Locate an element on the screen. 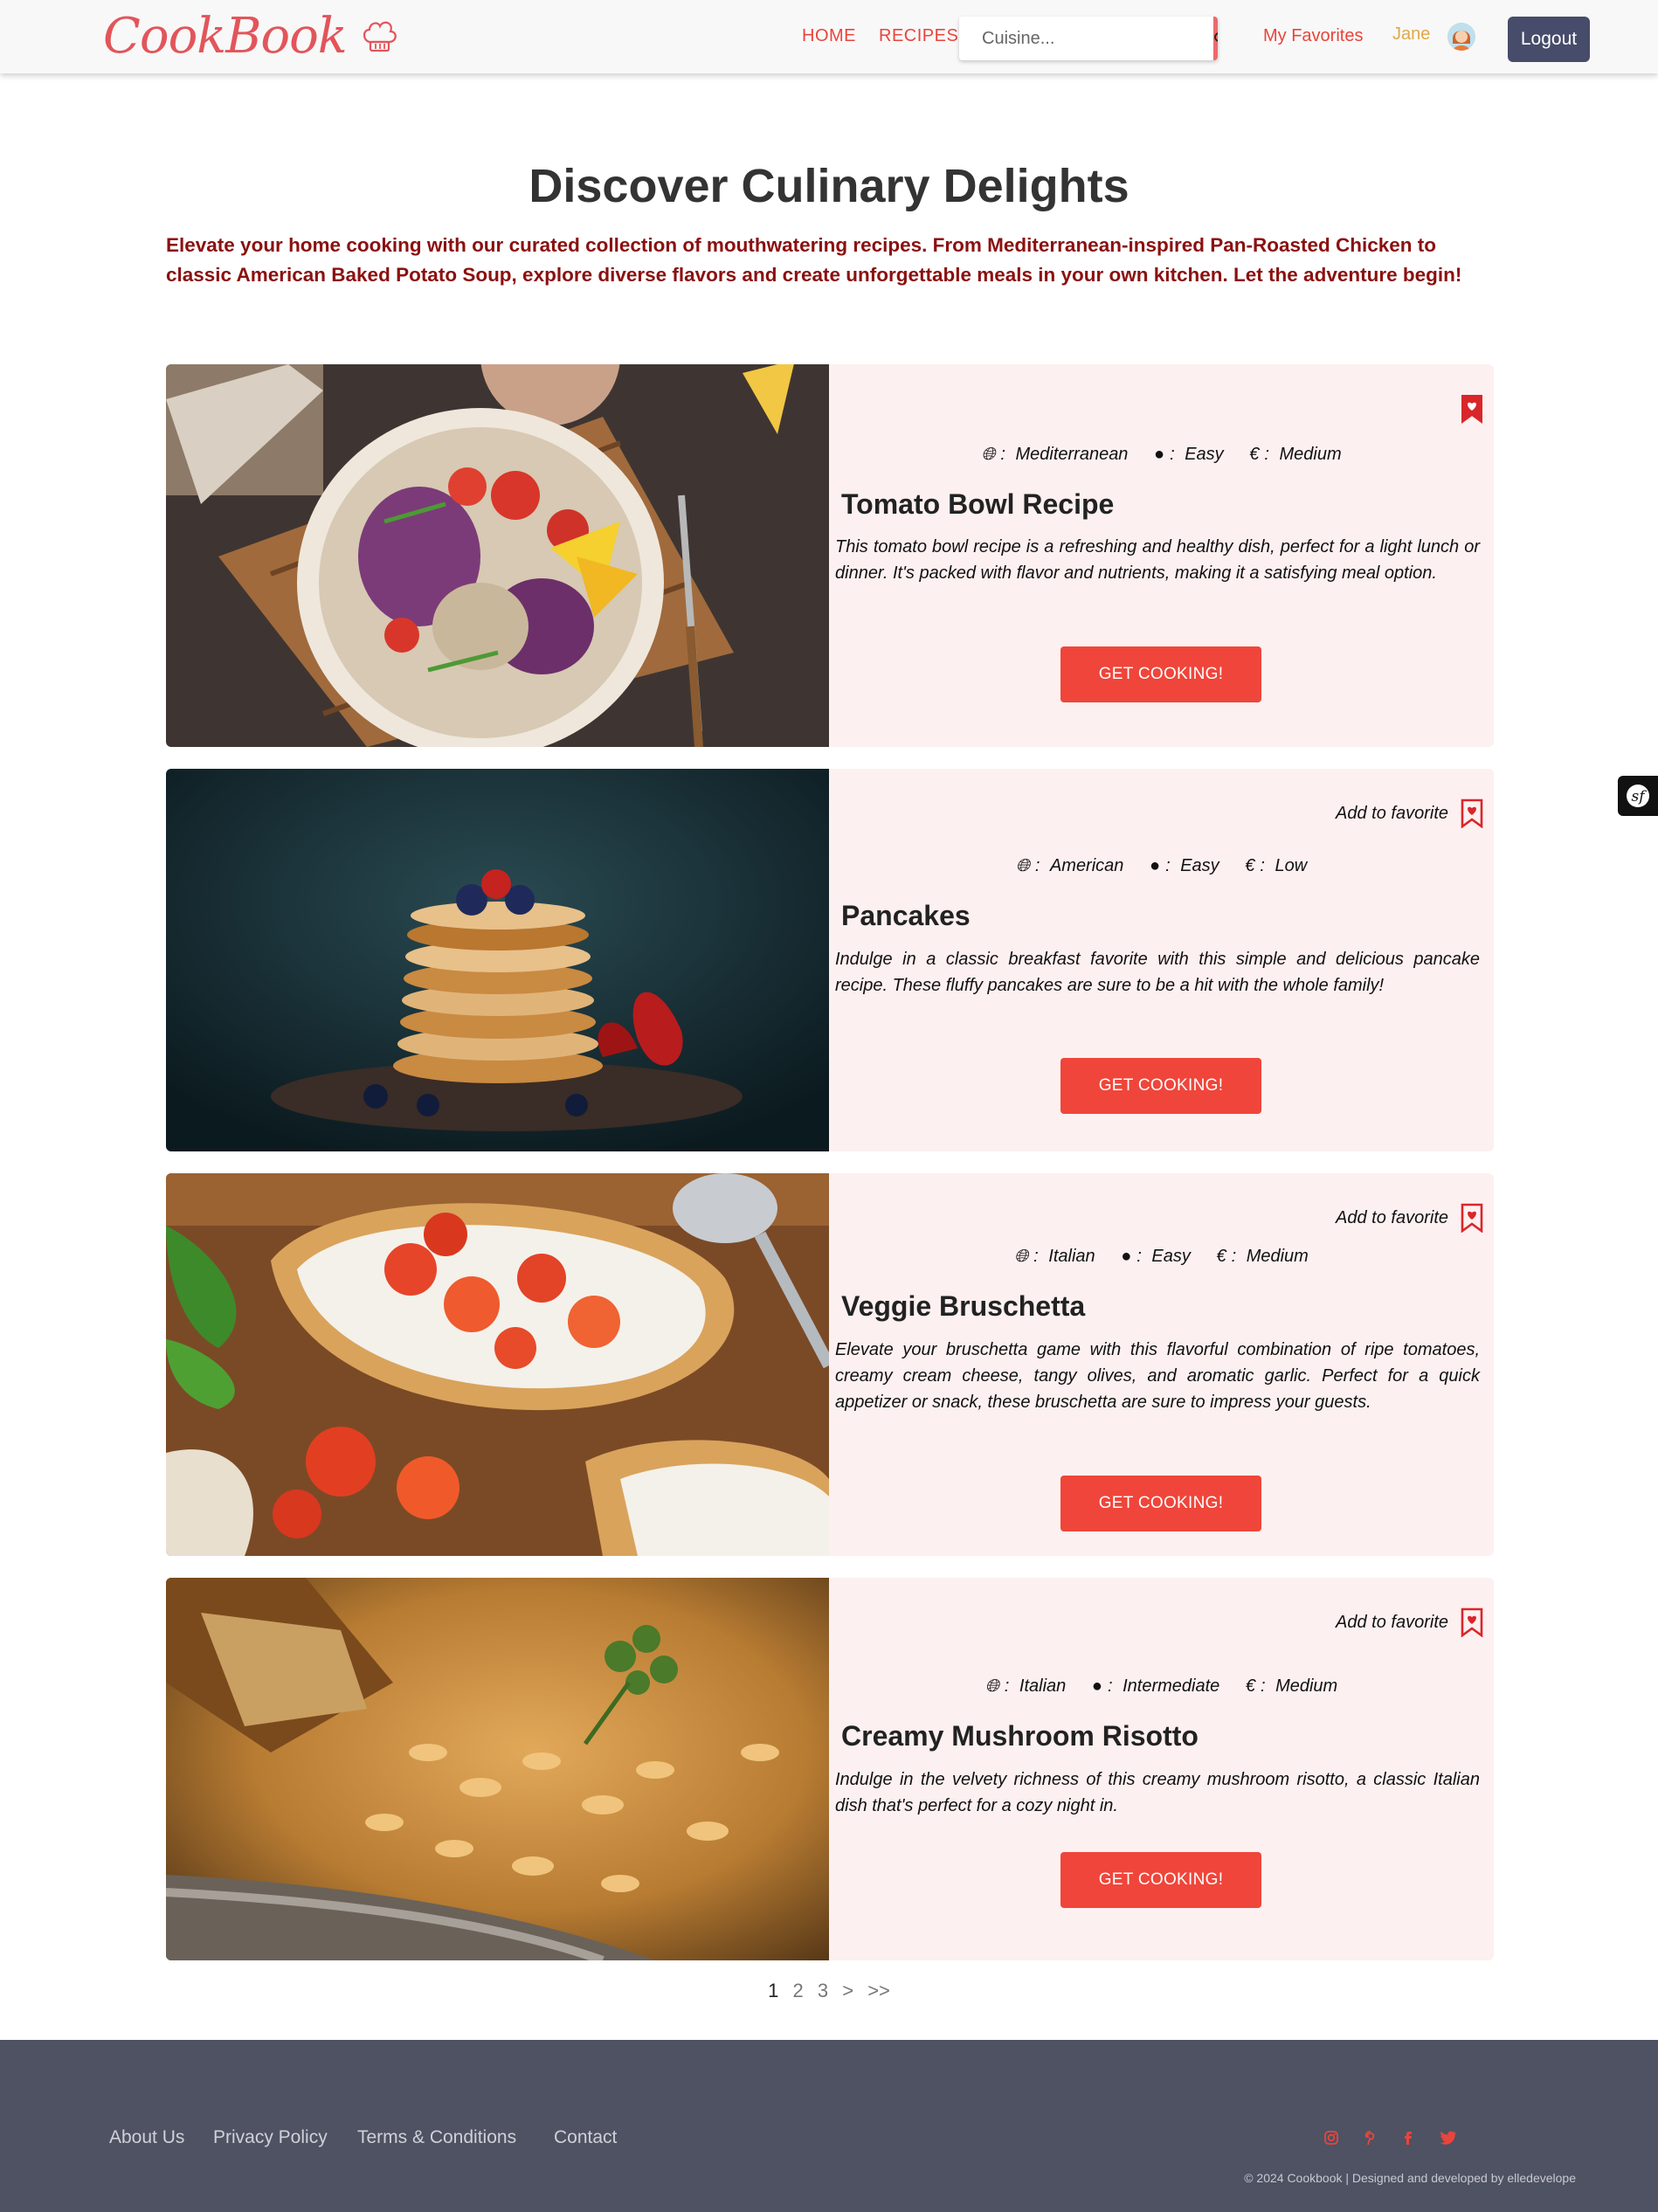  recipe-title: Pancakes is located at coordinates (906, 915).